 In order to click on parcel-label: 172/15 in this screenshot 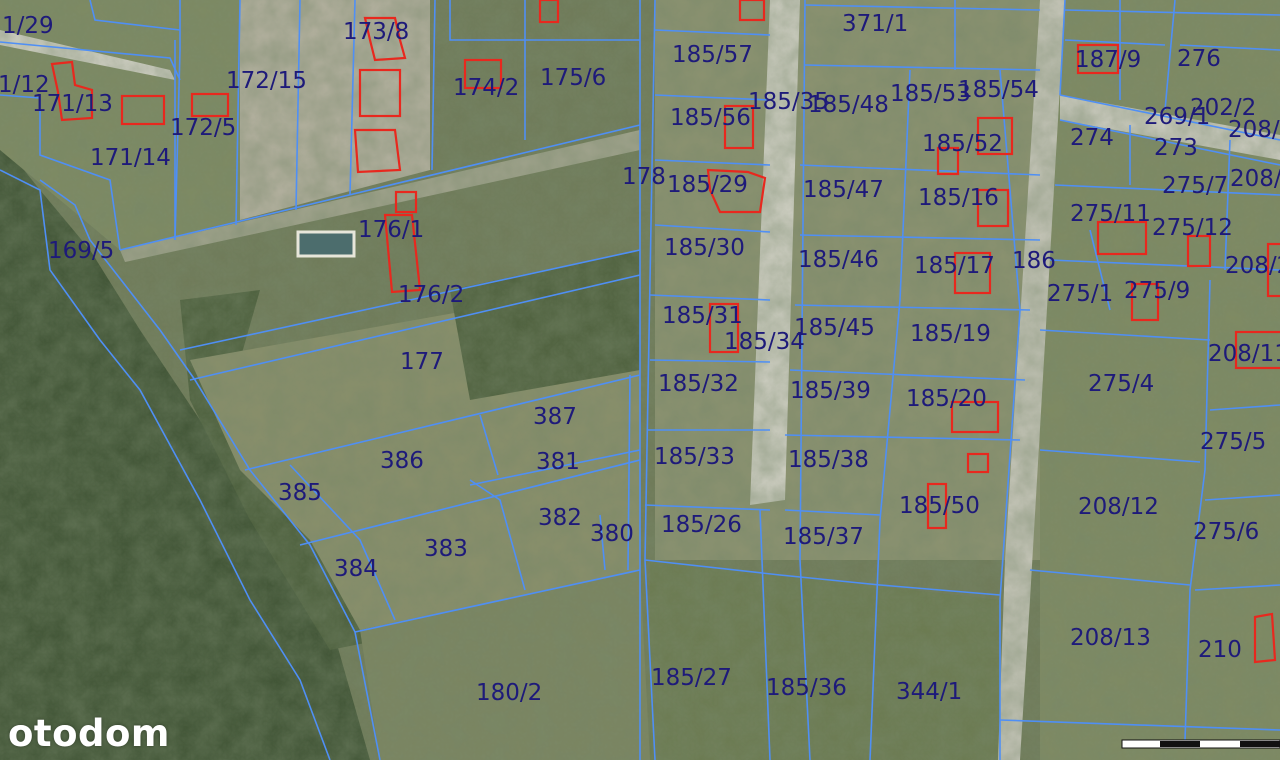, I will do `click(266, 81)`.